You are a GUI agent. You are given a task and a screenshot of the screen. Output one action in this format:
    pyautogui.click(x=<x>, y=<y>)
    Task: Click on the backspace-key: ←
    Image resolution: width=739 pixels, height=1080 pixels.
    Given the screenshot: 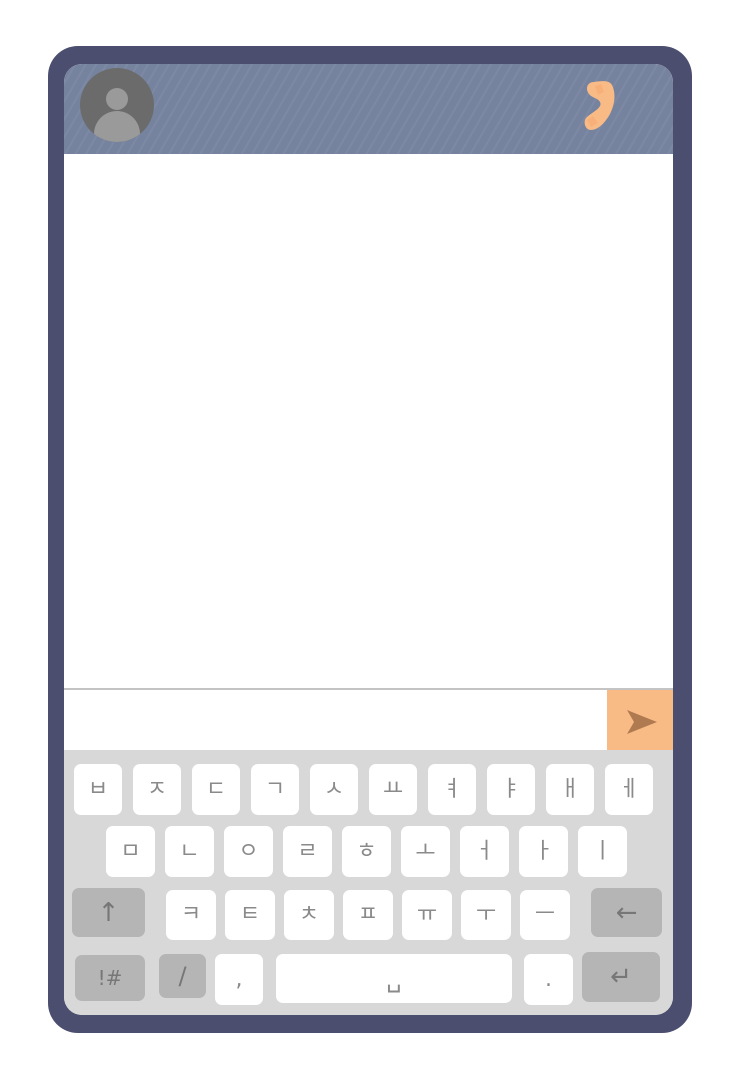 What is the action you would take?
    pyautogui.click(x=626, y=912)
    